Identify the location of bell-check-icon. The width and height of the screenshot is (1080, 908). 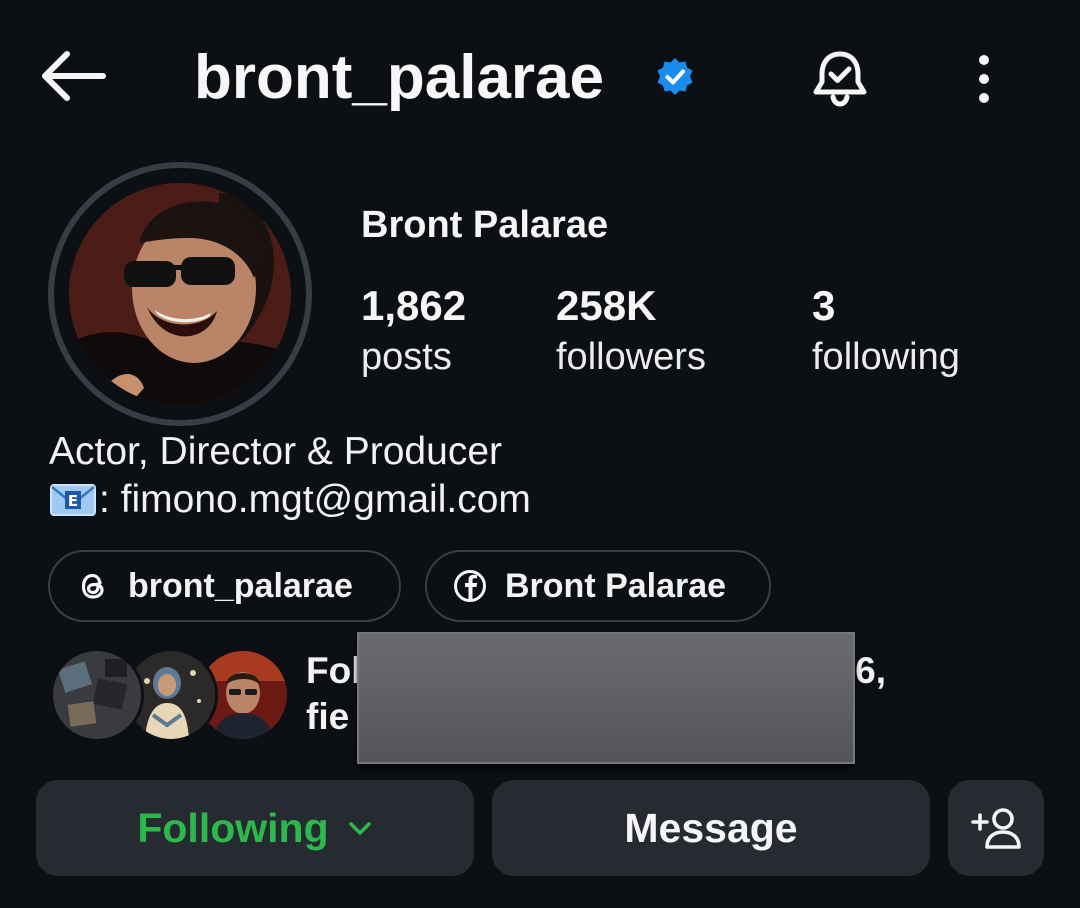
(840, 79).